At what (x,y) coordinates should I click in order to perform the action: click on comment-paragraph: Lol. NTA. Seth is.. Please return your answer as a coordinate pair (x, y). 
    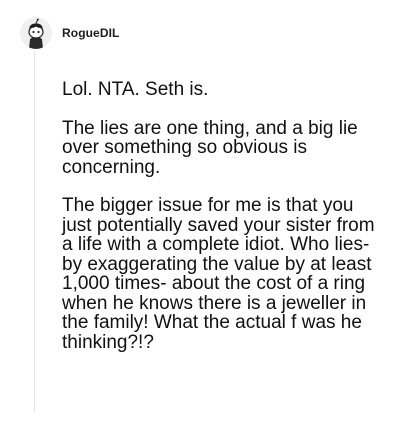
    Looking at the image, I should click on (135, 89).